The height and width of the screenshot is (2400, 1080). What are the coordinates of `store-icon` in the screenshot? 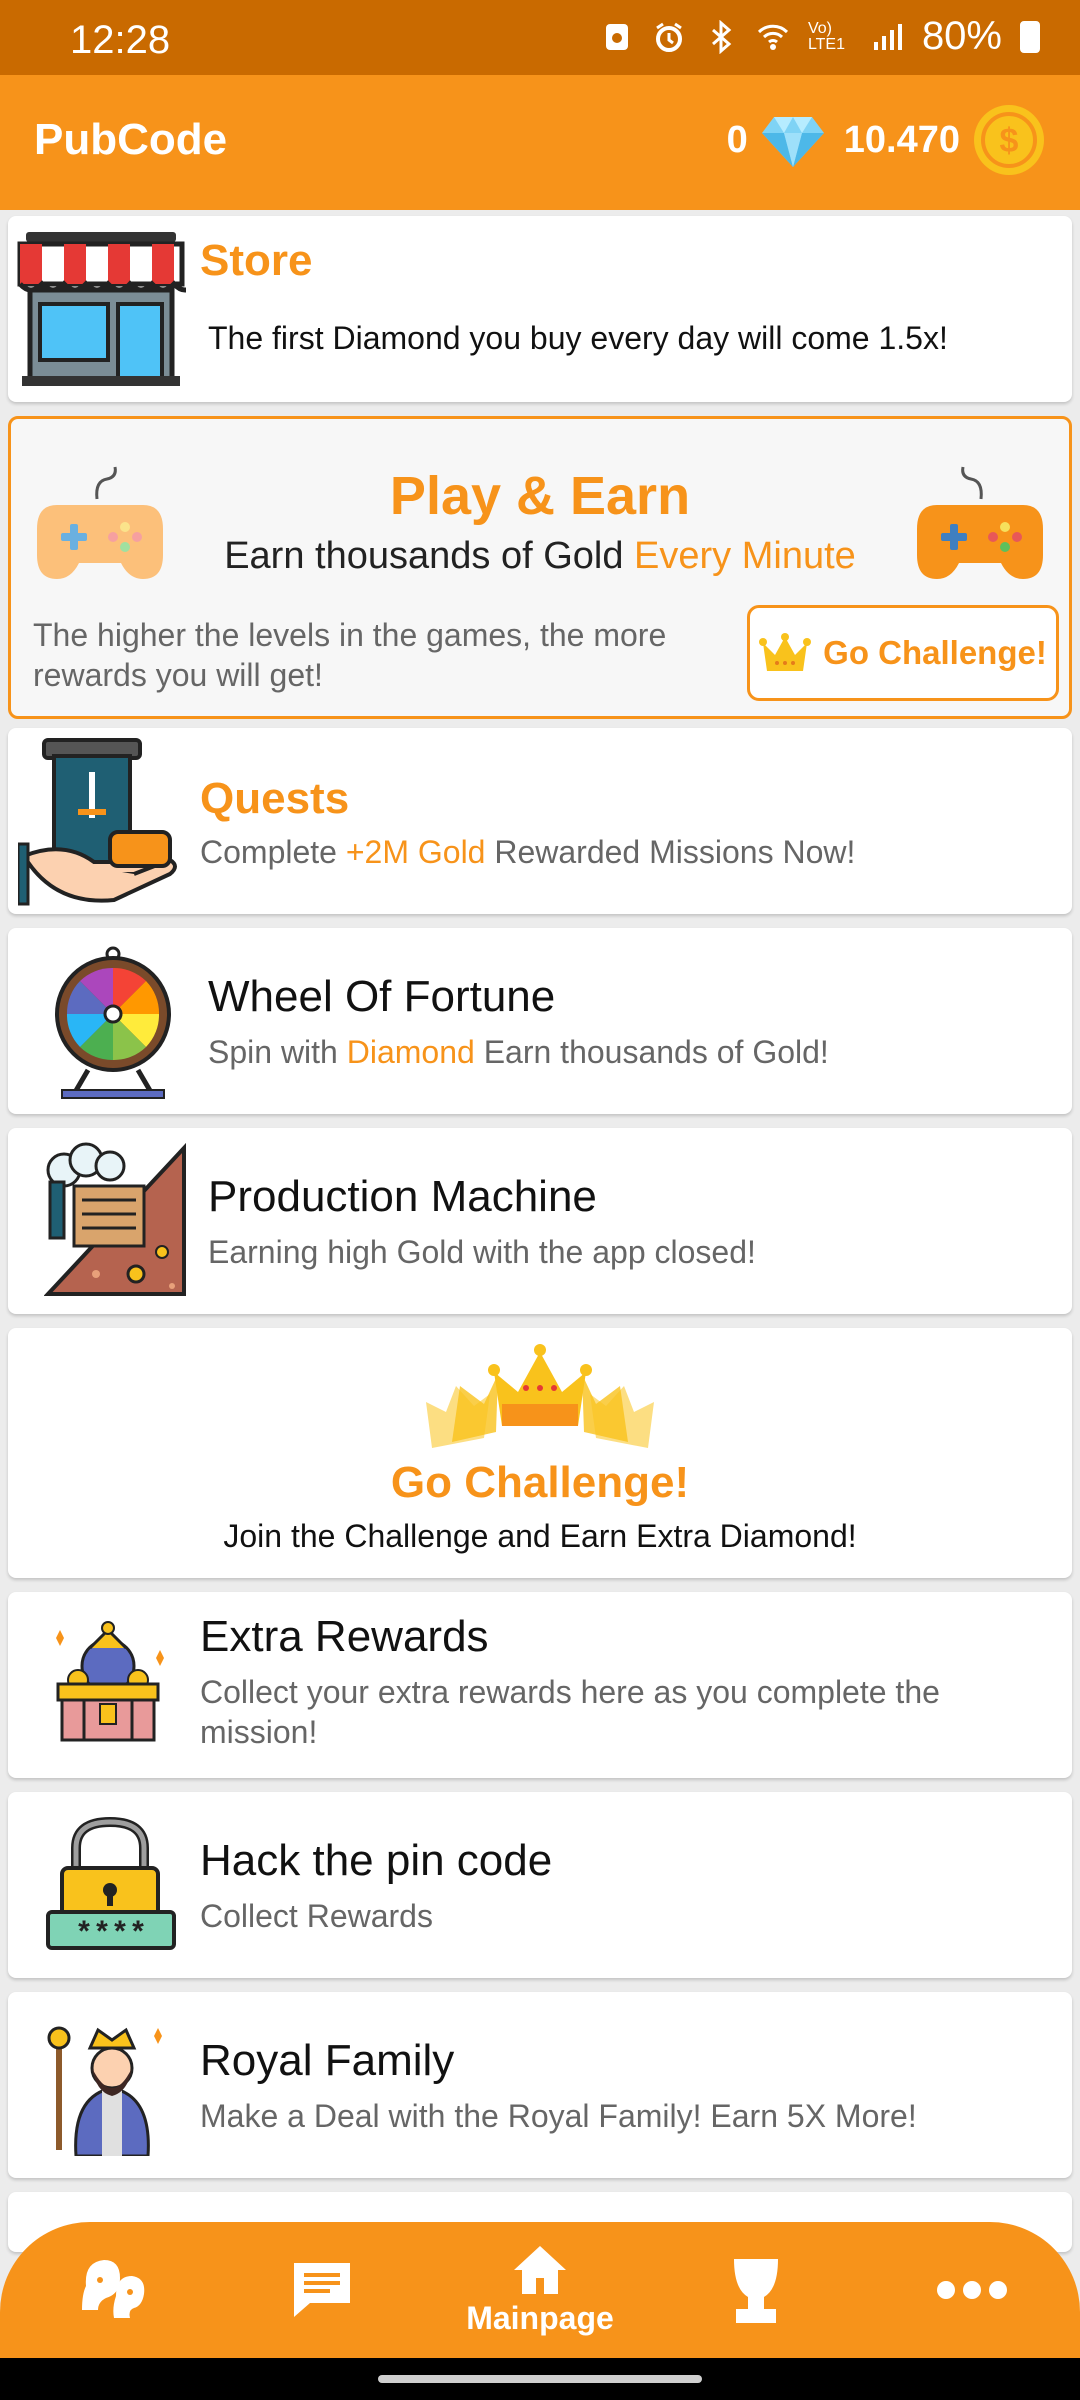 It's located at (101, 309).